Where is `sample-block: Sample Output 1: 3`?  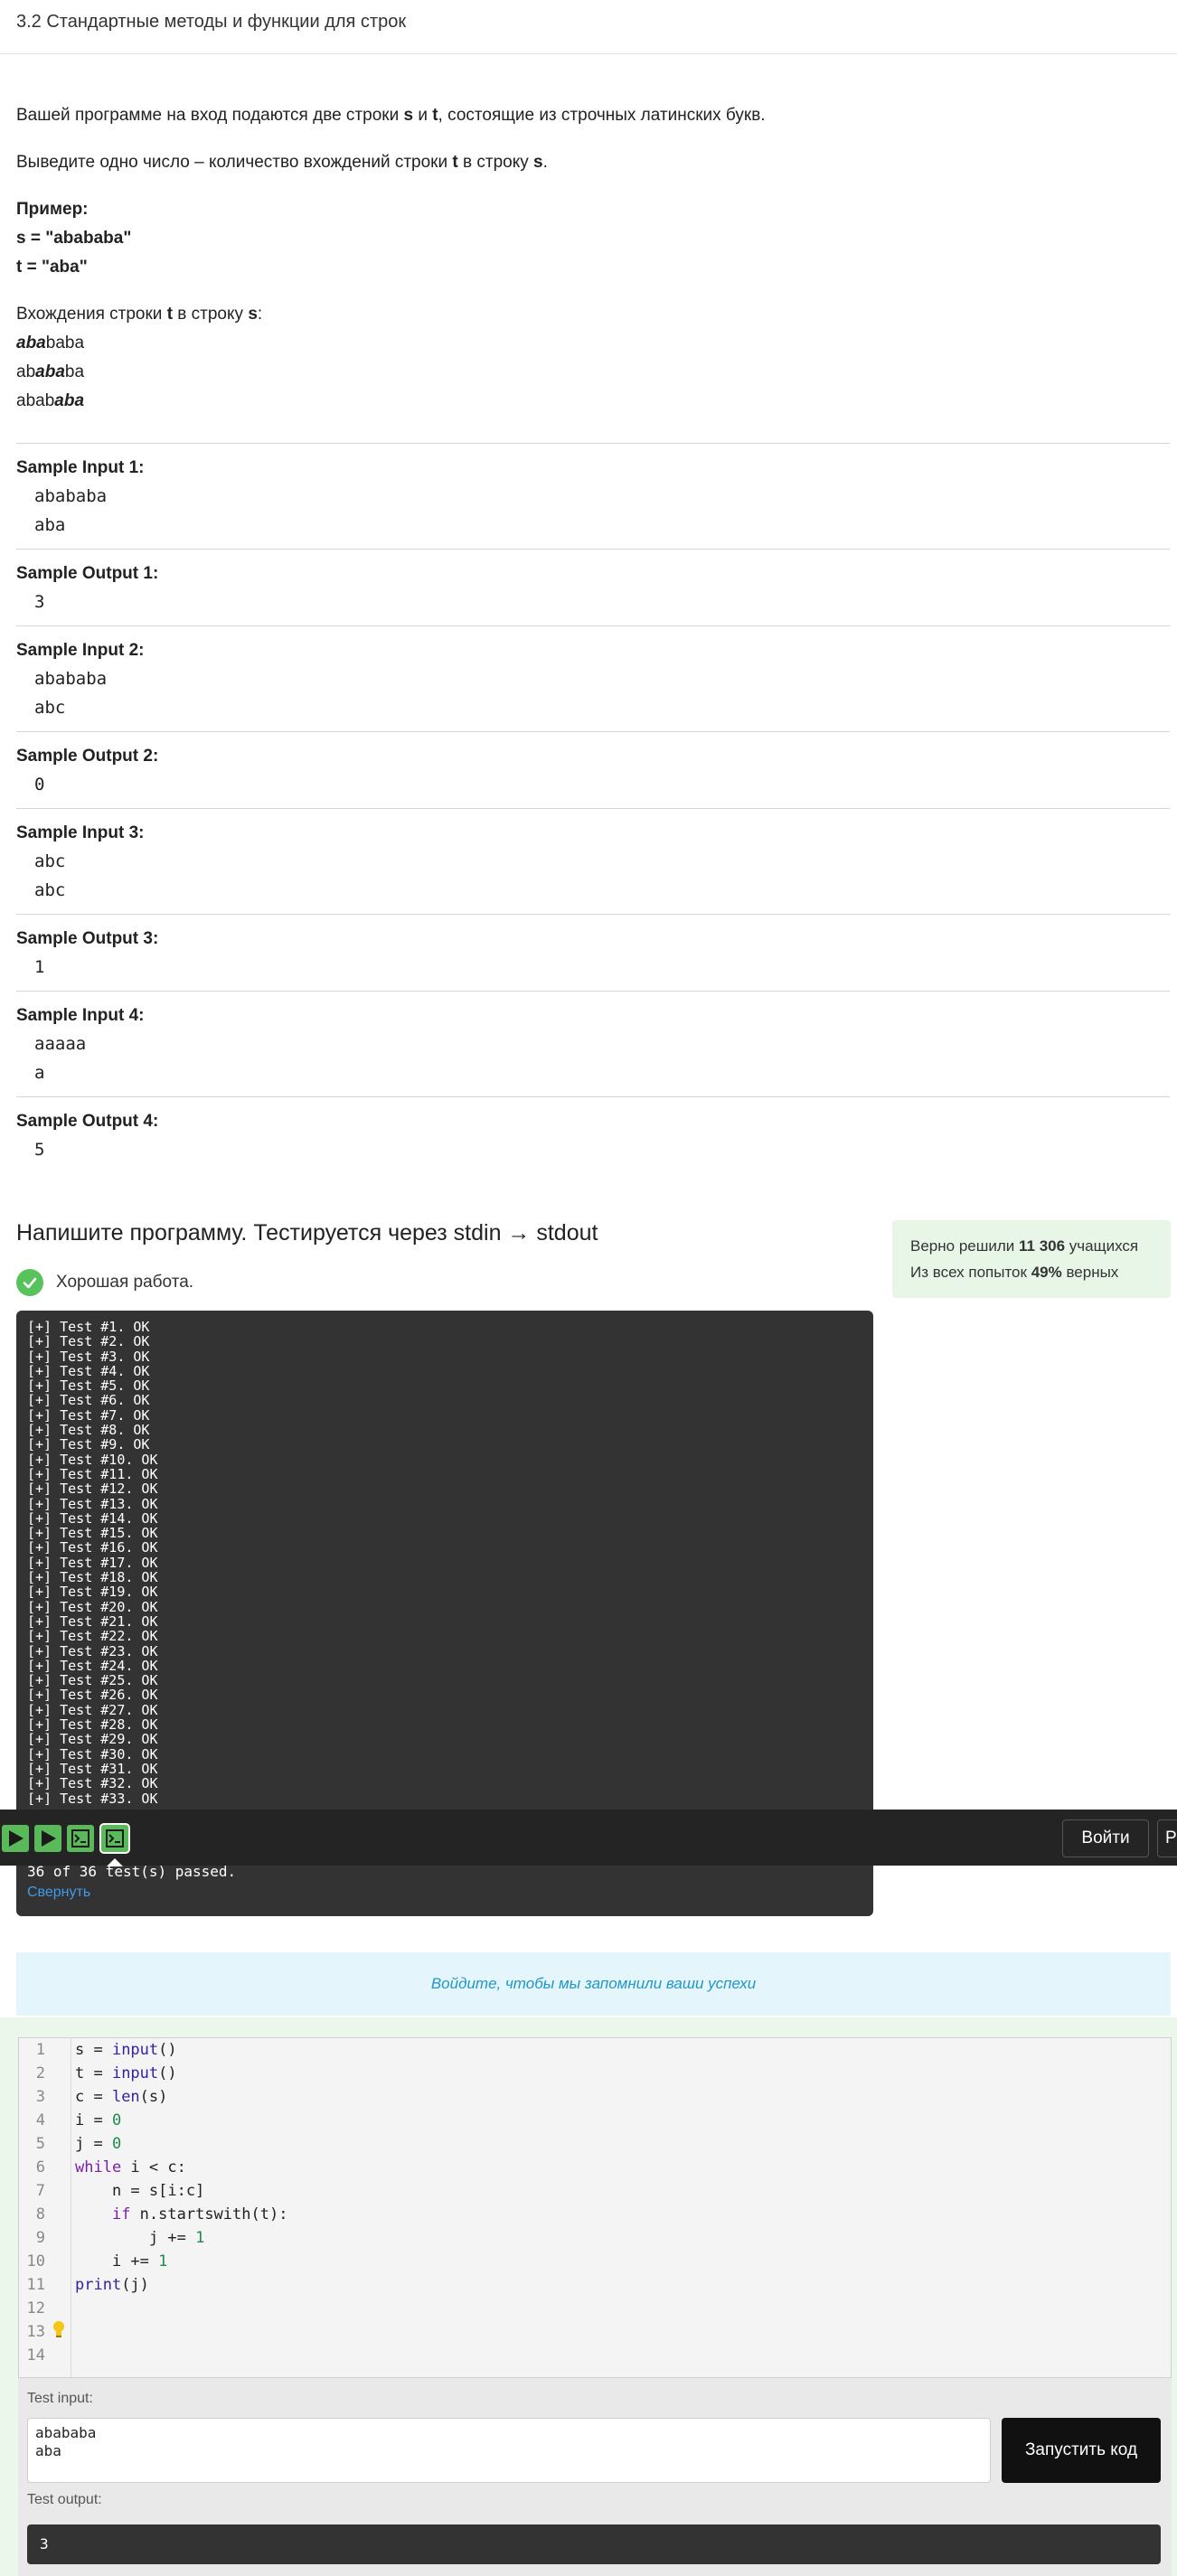
sample-block: Sample Output 1: 3 is located at coordinates (593, 587).